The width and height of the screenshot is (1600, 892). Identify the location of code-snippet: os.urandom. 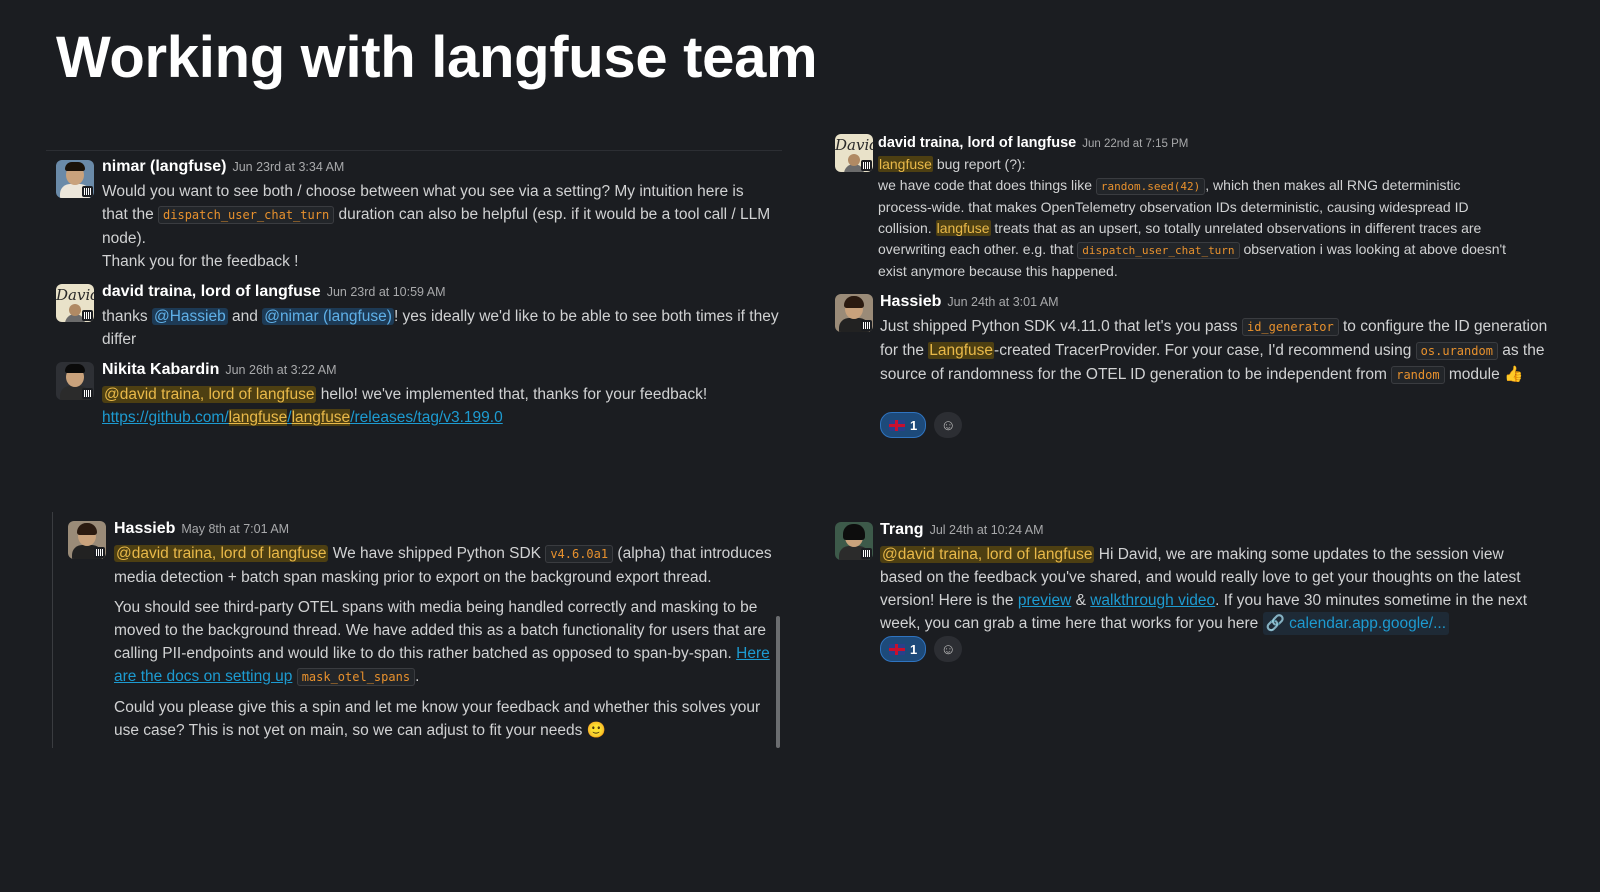
(1456, 351).